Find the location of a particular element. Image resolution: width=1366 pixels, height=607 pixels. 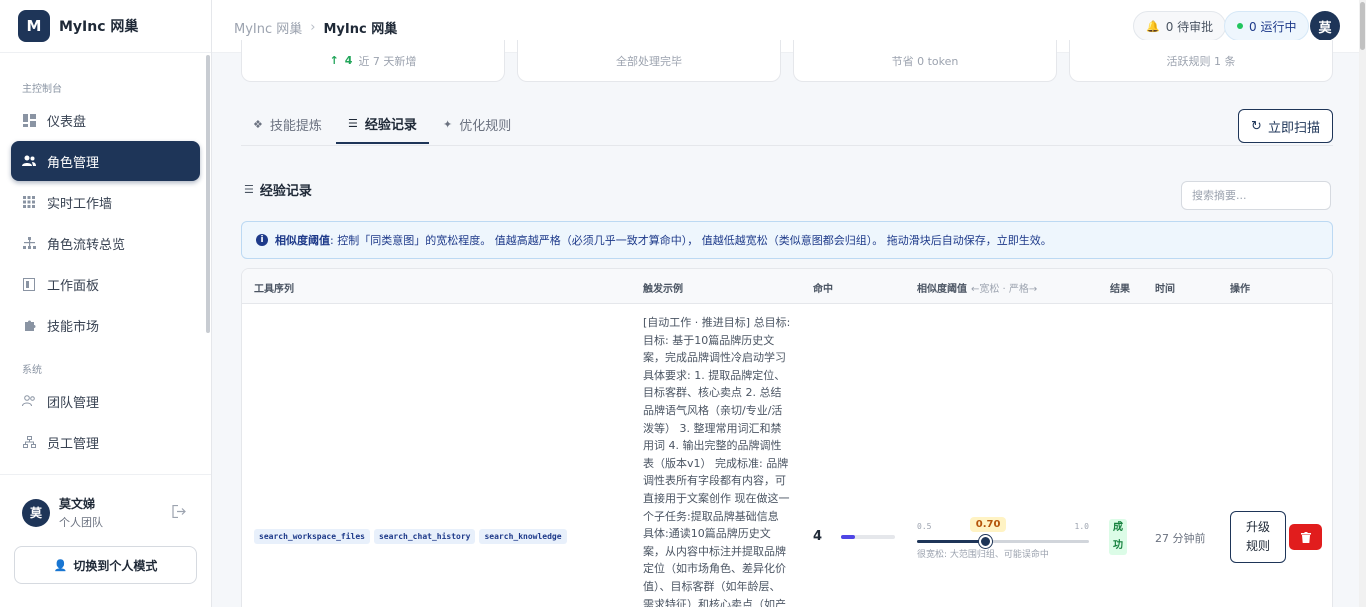

section-label-system: 系统 is located at coordinates (32, 370).